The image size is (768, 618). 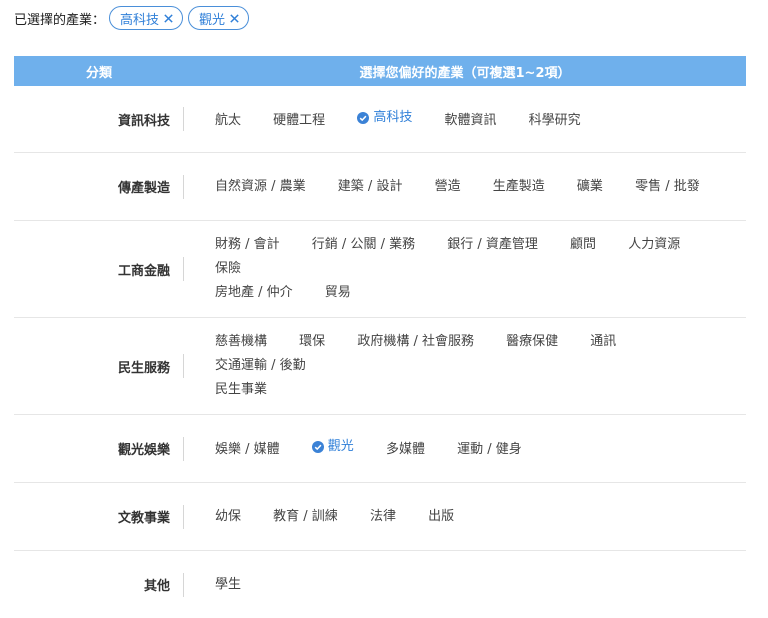 What do you see at coordinates (254, 293) in the screenshot?
I see `option-item: 房地產 / 仲介` at bounding box center [254, 293].